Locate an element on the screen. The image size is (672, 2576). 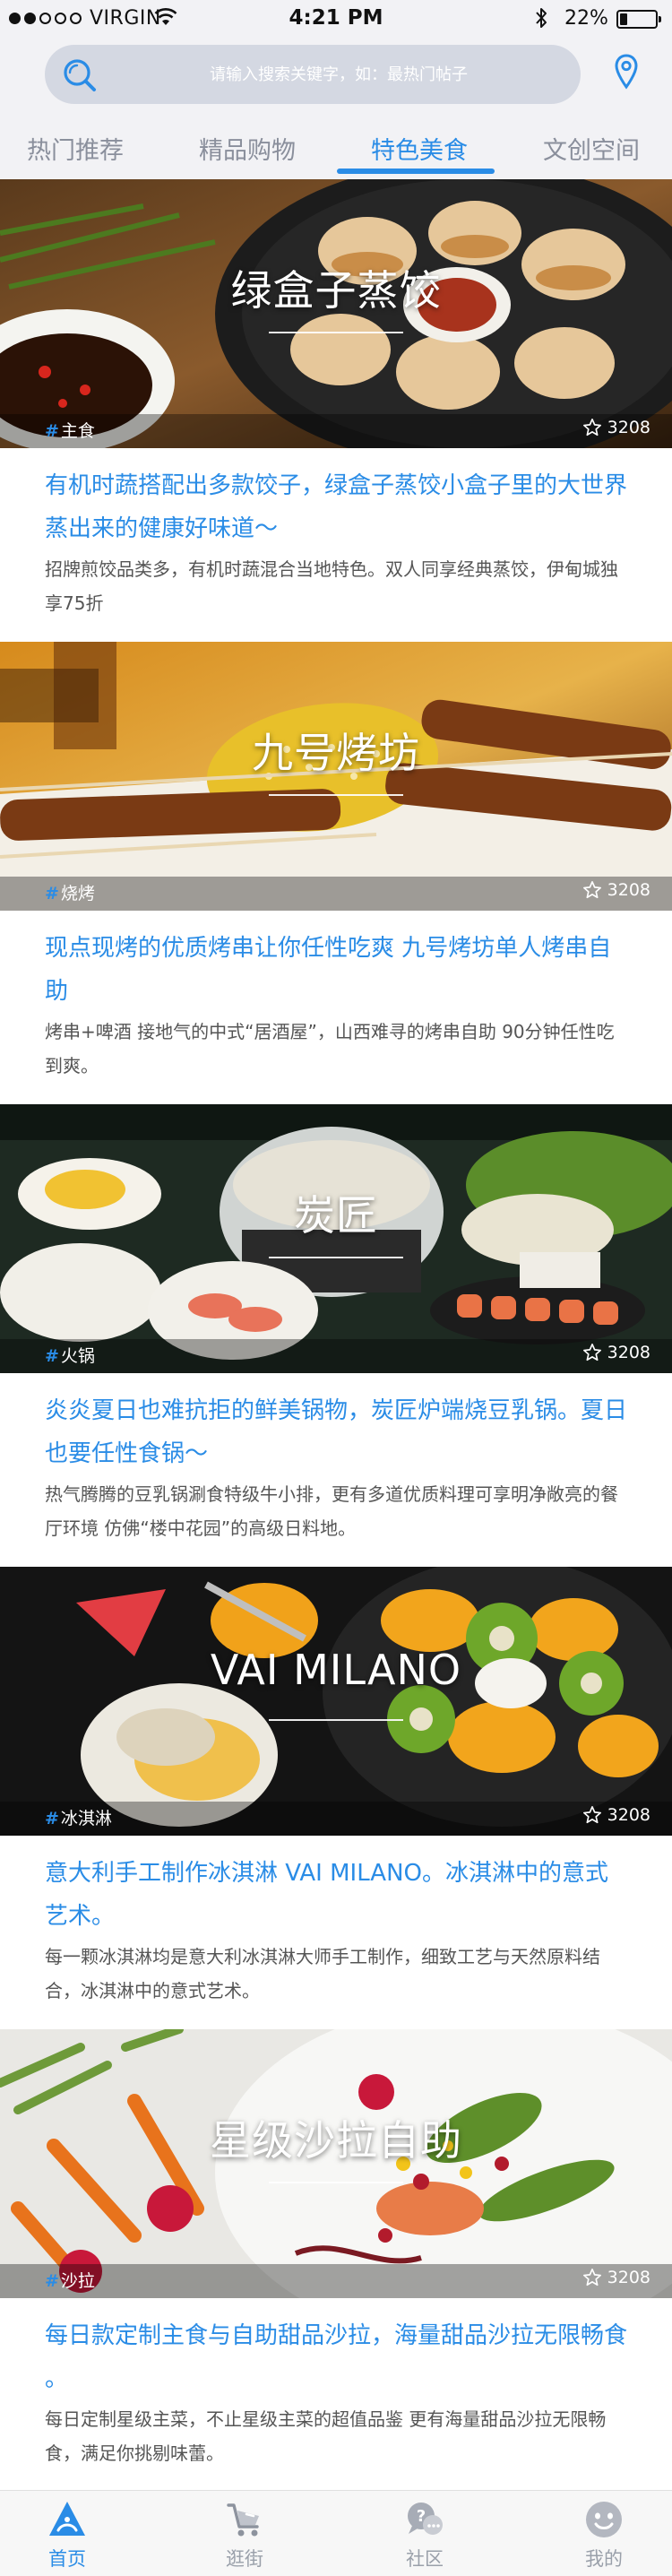
nav-shopping: 逛街 is located at coordinates (244, 2533).